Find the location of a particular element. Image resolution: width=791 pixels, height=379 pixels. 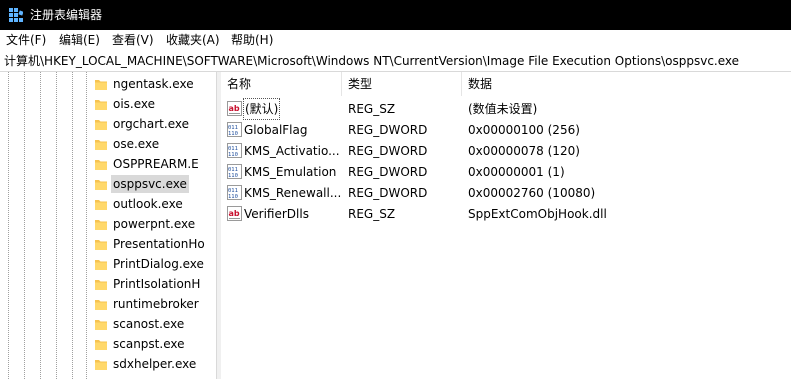

column-header-type-label: 类型 is located at coordinates (360, 84).